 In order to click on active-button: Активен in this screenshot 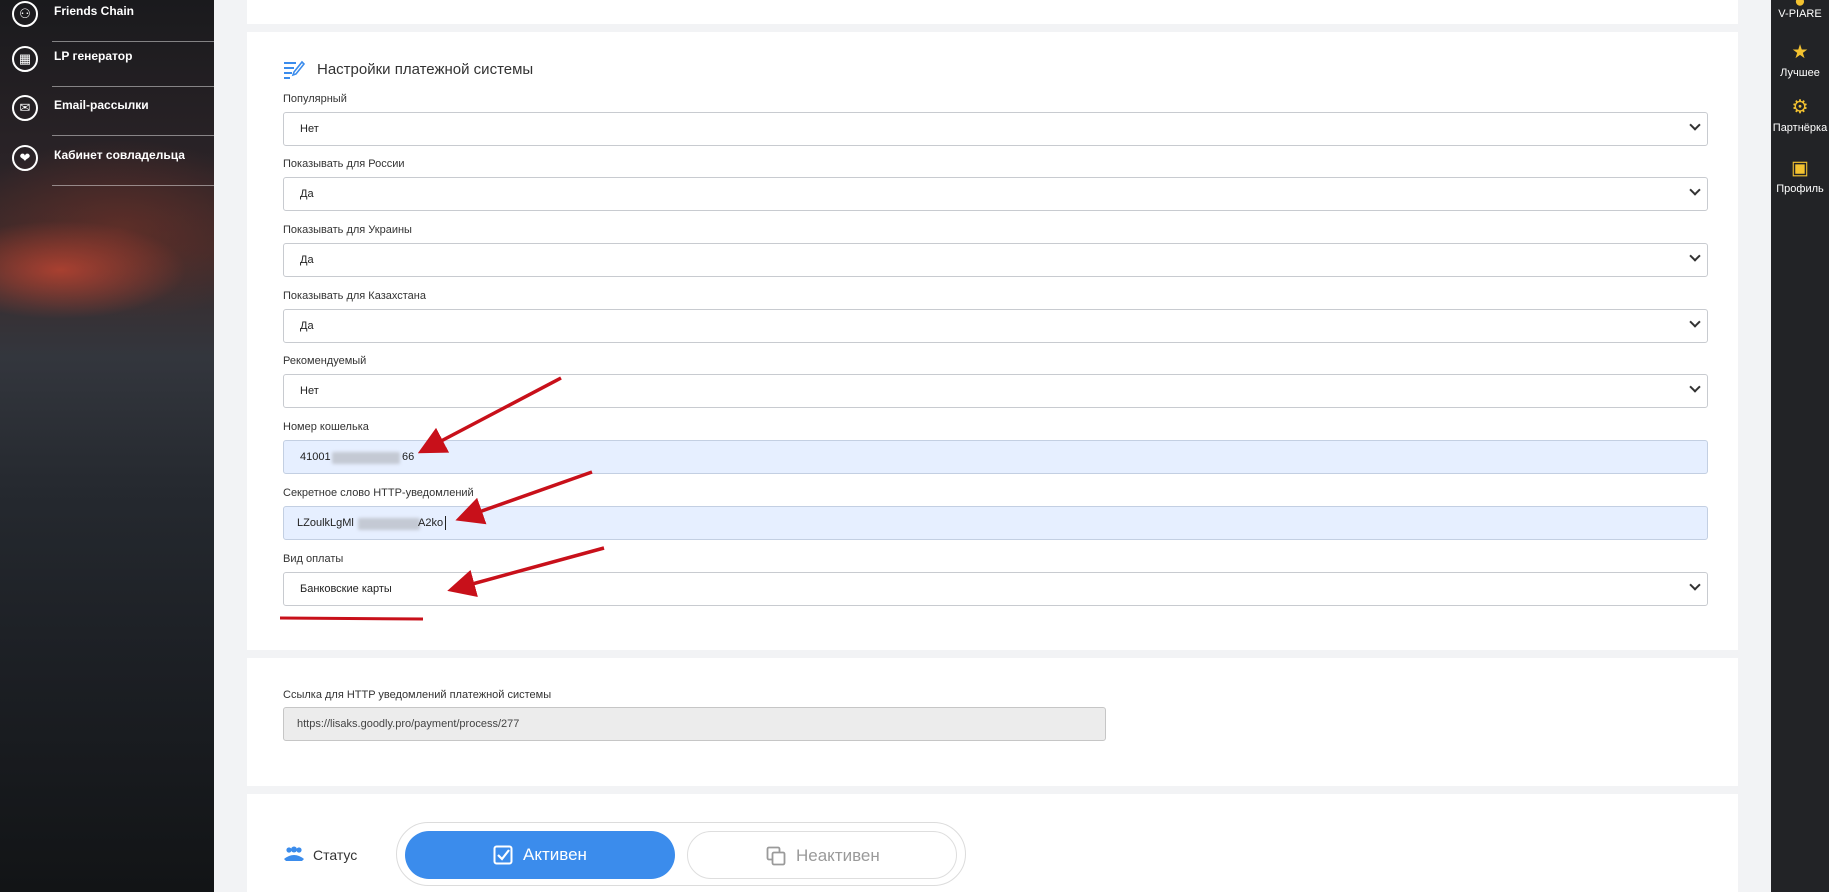, I will do `click(540, 855)`.